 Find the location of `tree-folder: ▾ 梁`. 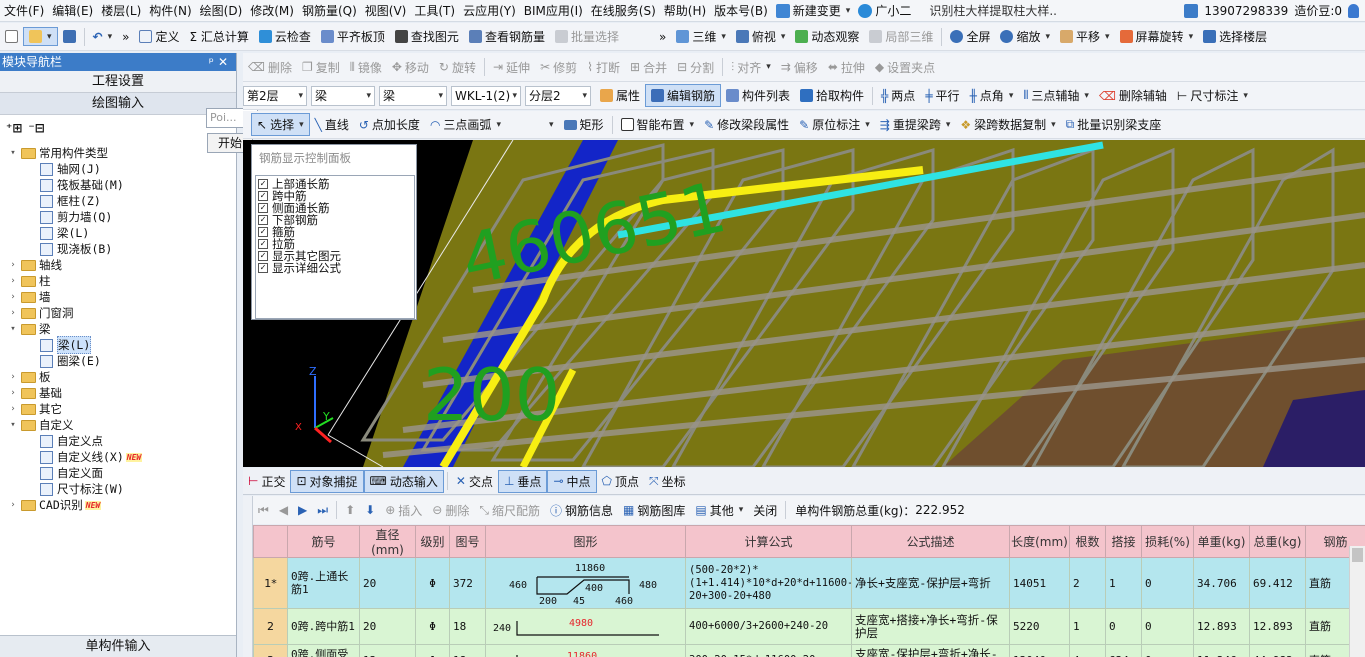

tree-folder: ▾ 梁 is located at coordinates (118, 329).